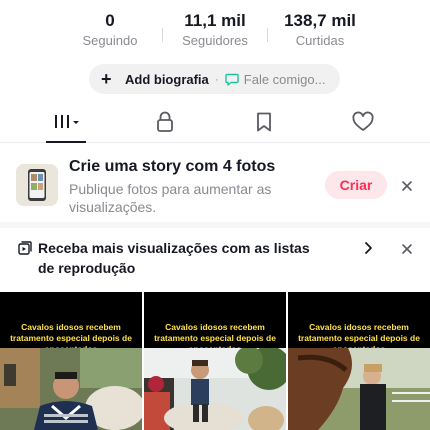 This screenshot has width=430, height=430. What do you see at coordinates (356, 185) in the screenshot?
I see `create-story-button: Criar` at bounding box center [356, 185].